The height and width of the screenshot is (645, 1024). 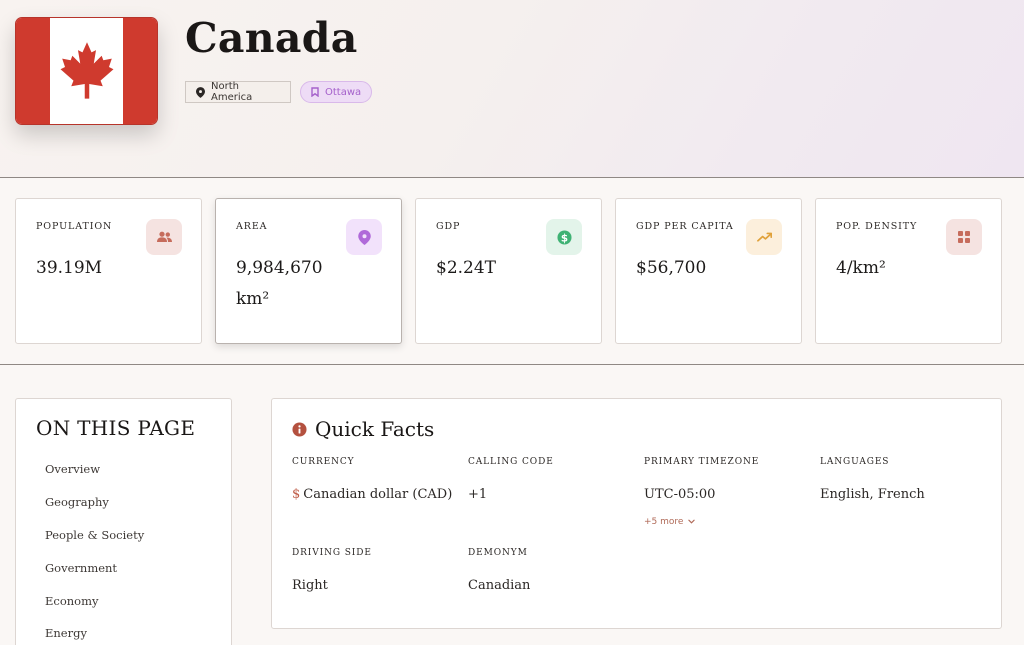 I want to click on users-icon, so click(x=164, y=236).